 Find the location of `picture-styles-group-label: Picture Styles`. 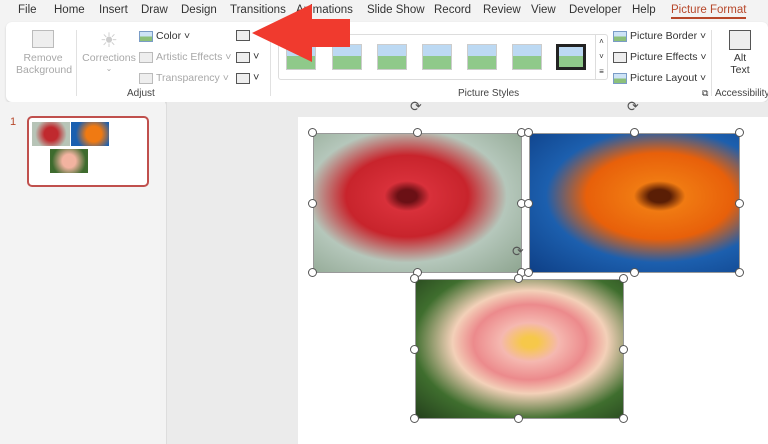

picture-styles-group-label: Picture Styles is located at coordinates (489, 93).